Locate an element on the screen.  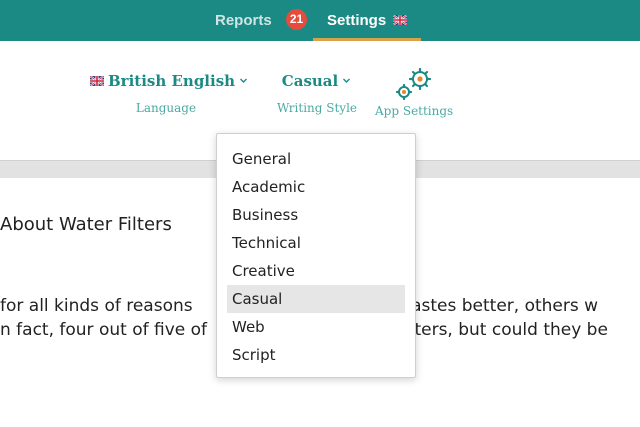
writing-style-value: Casual is located at coordinates (310, 81).